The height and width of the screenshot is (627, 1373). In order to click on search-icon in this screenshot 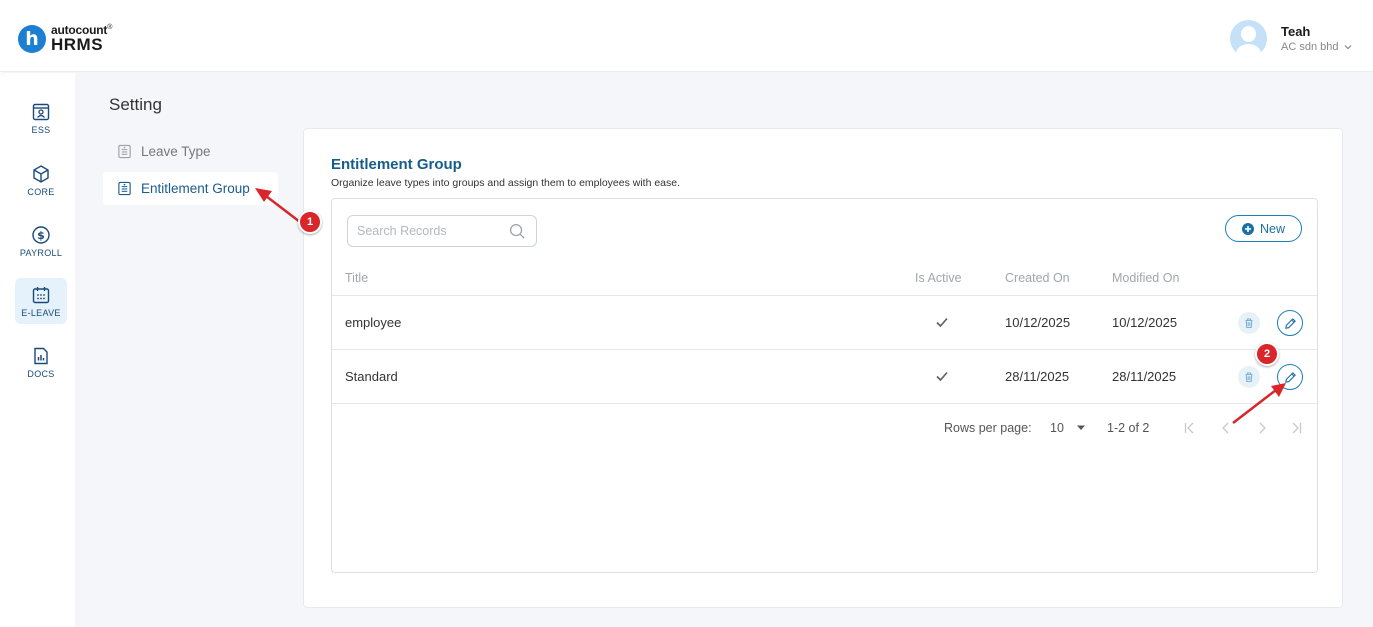, I will do `click(517, 231)`.